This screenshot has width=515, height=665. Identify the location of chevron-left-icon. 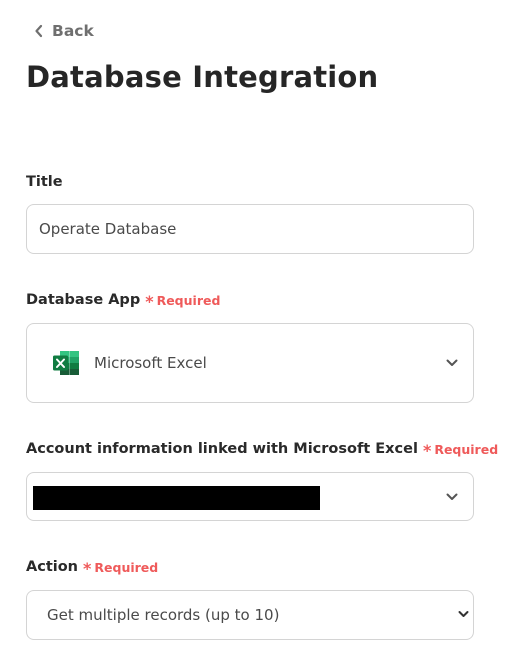
(38, 31).